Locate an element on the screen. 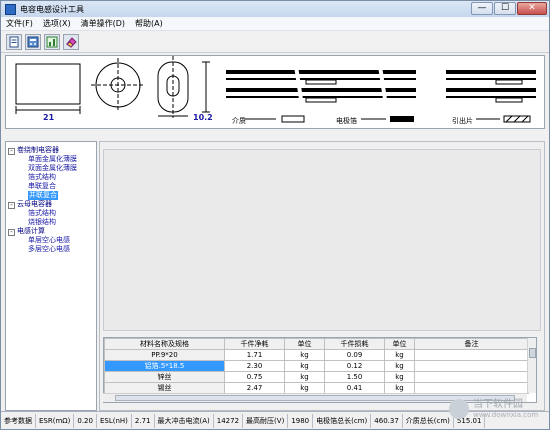 This screenshot has width=550, height=430. window-controls: — ☐ ✕ is located at coordinates (508, 8).